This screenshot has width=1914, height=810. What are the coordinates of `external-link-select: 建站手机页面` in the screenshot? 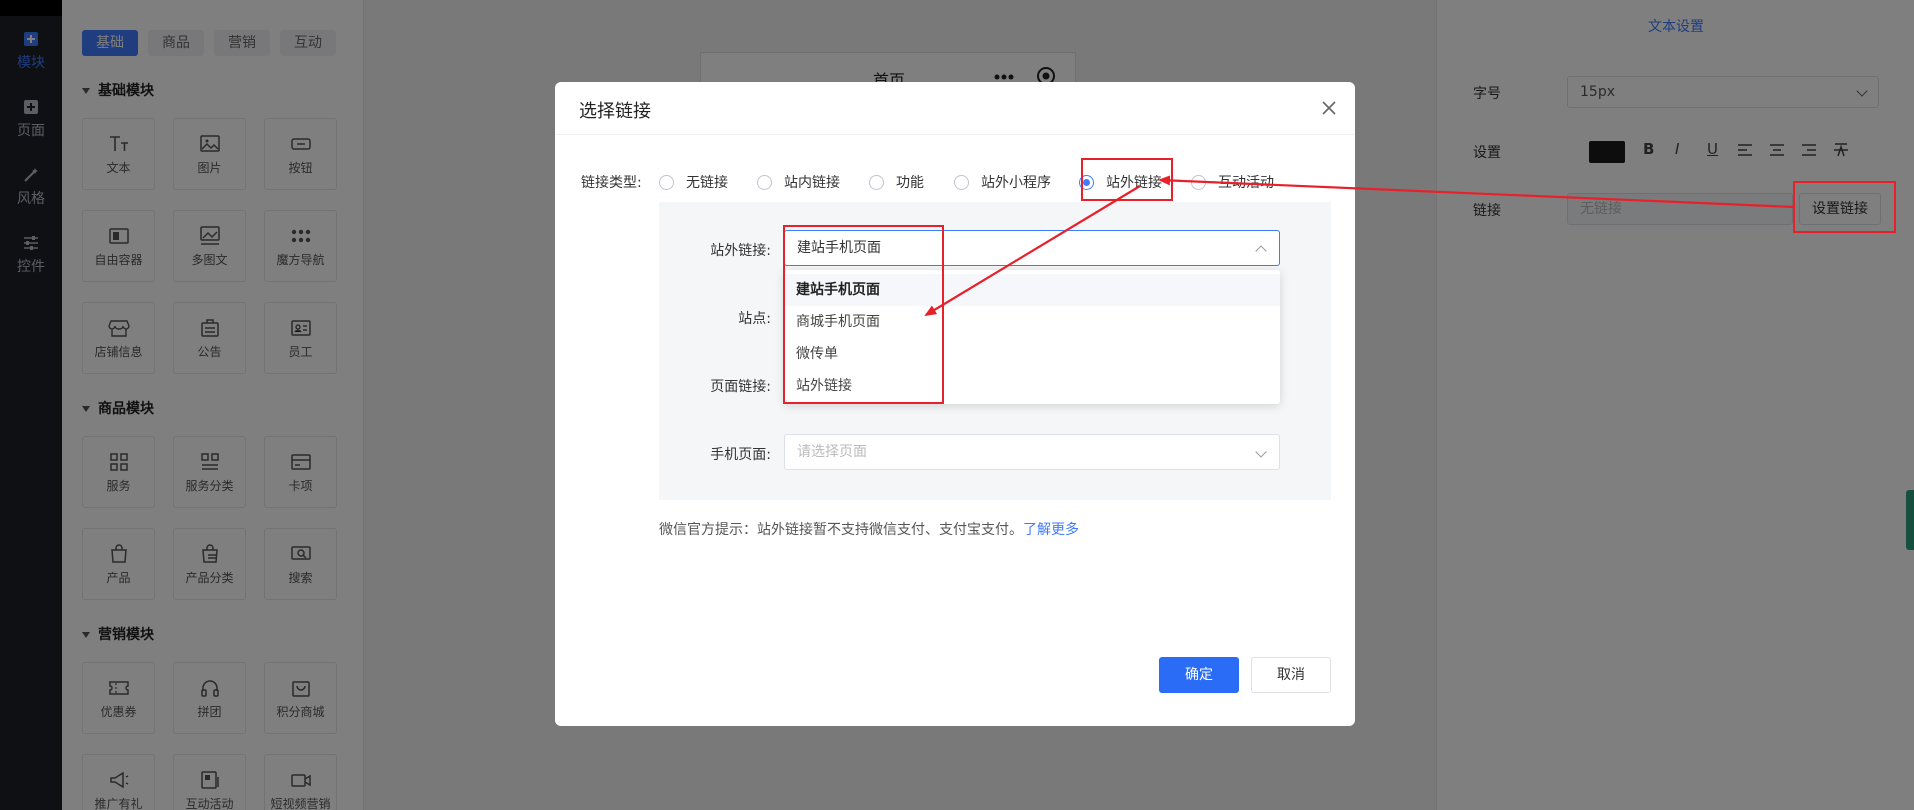 It's located at (1032, 248).